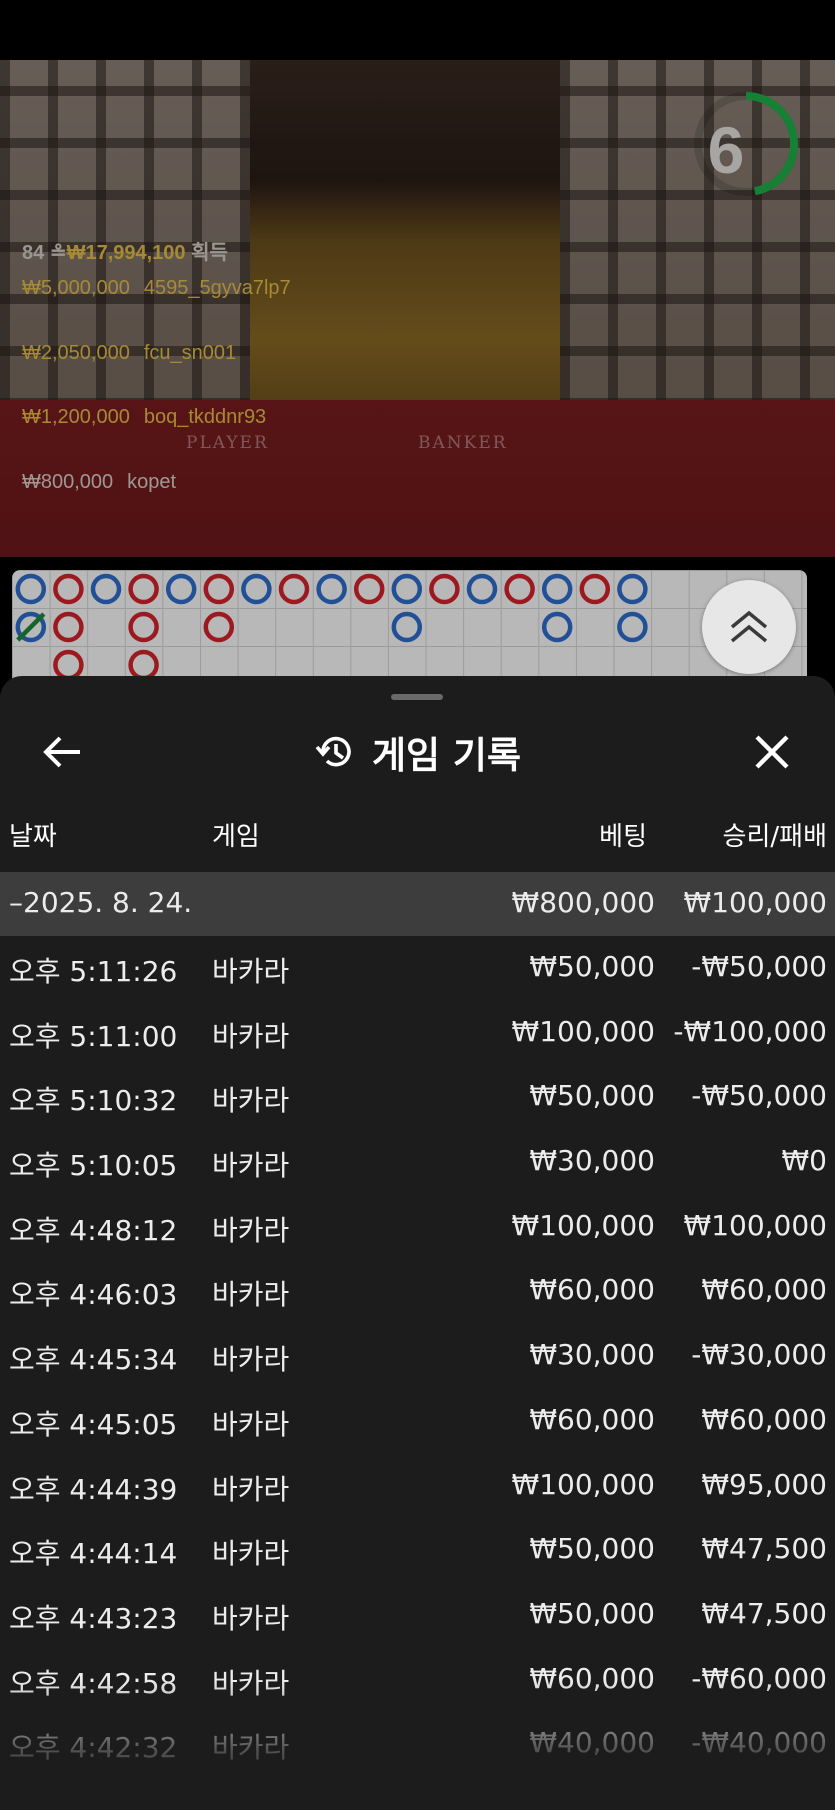 The image size is (835, 1810). I want to click on group-date: –2025. 8. 24., so click(101, 902).